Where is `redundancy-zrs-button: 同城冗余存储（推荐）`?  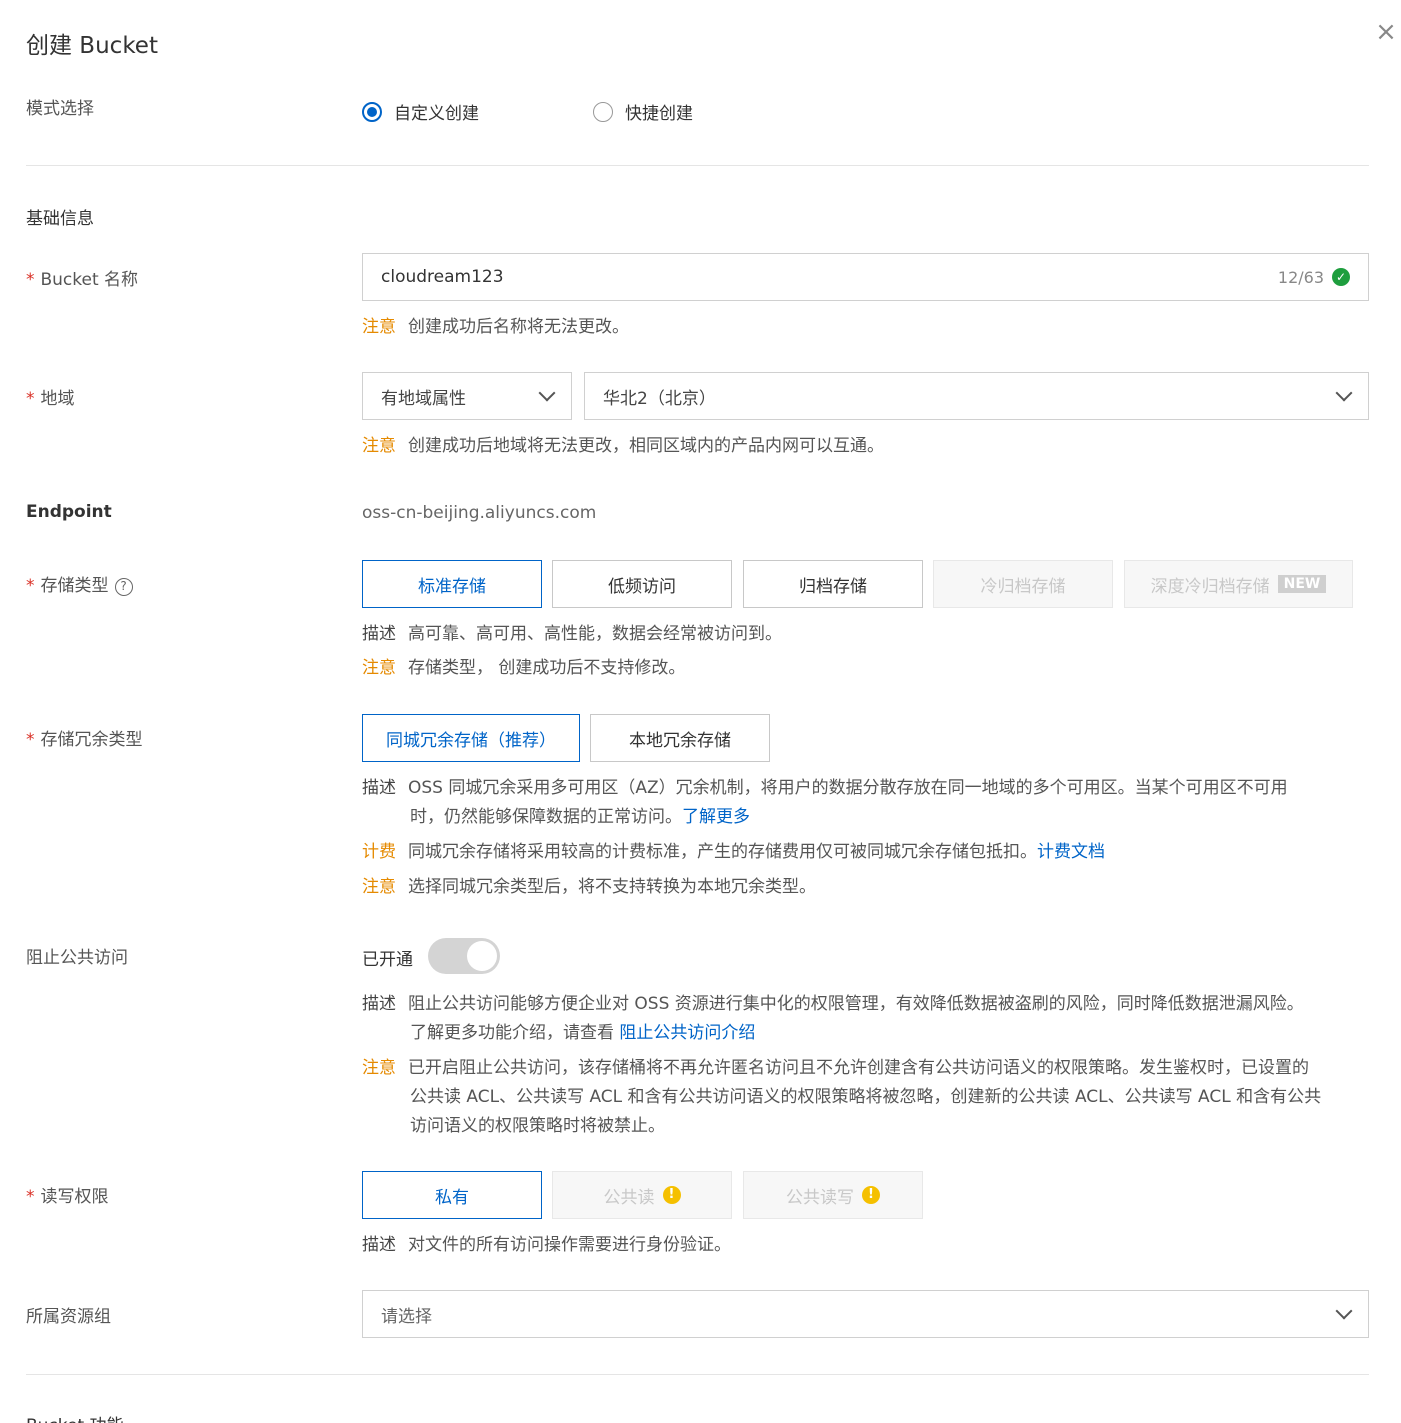 redundancy-zrs-button: 同城冗余存储（推荐） is located at coordinates (471, 738).